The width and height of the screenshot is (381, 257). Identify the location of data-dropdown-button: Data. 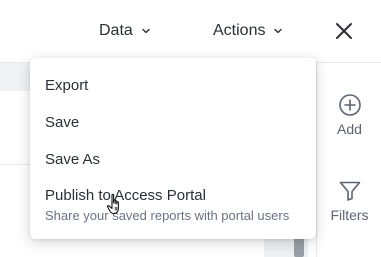
(125, 31).